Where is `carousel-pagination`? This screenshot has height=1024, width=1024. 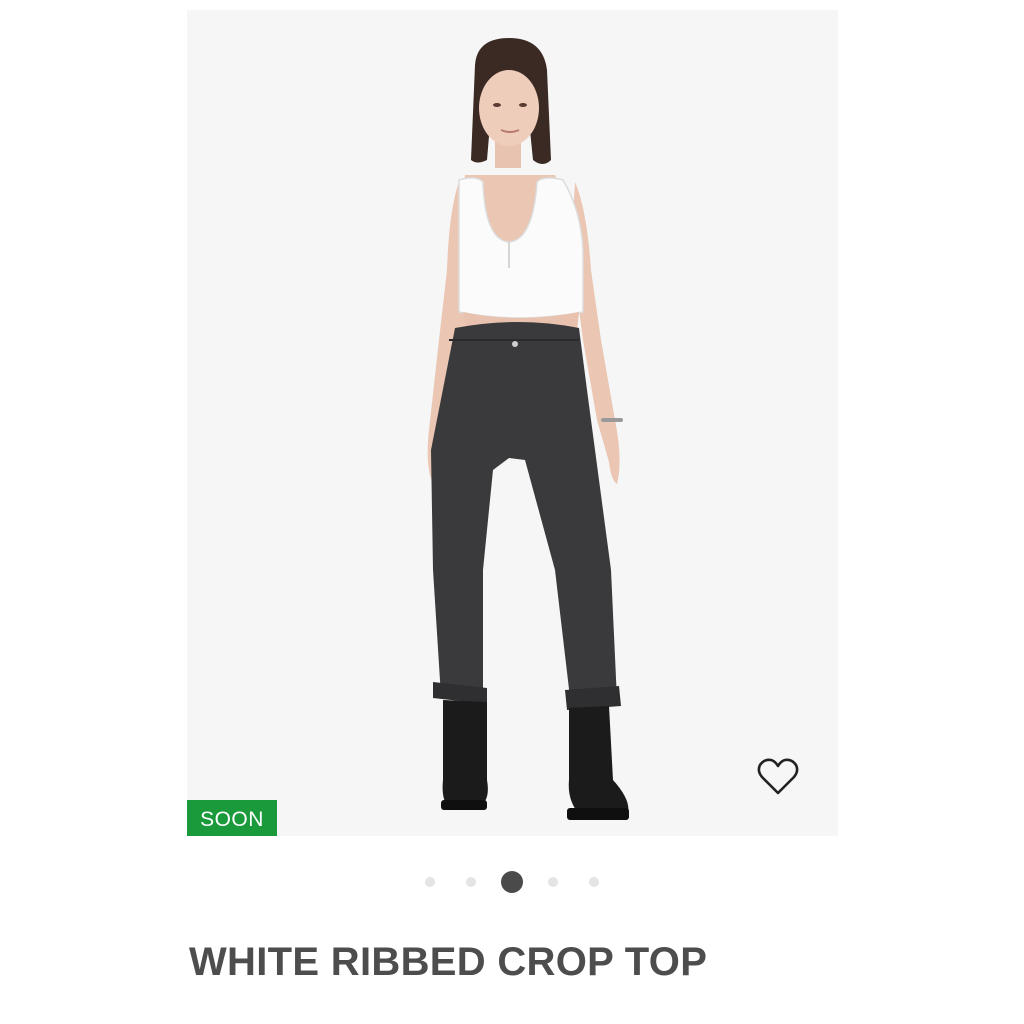
carousel-pagination is located at coordinates (512, 882).